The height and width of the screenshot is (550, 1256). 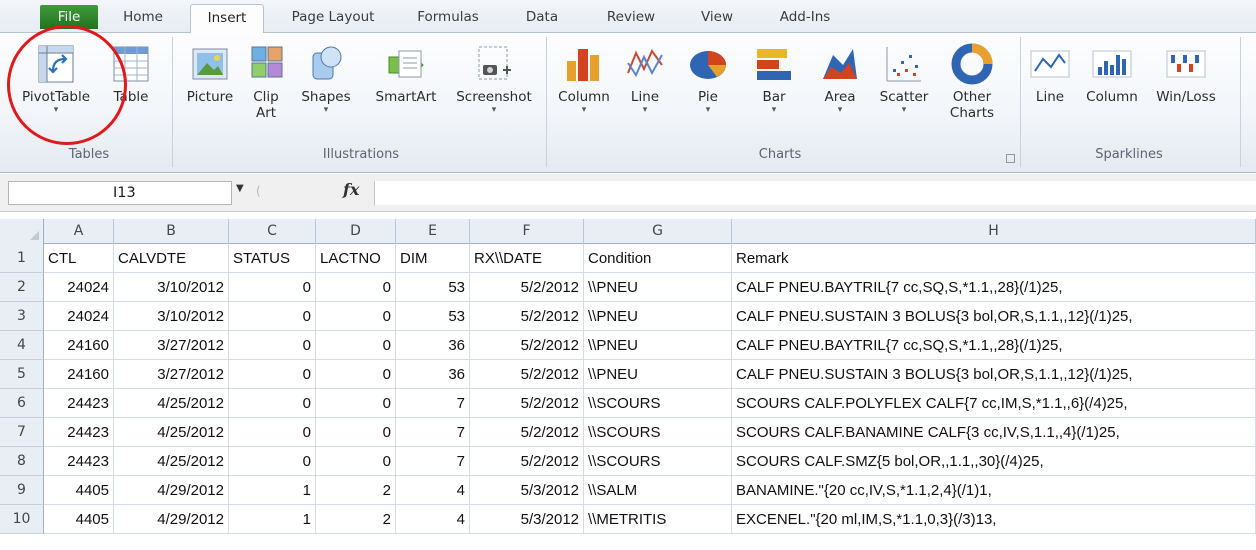 What do you see at coordinates (542, 18) in the screenshot?
I see `tab-data: Data` at bounding box center [542, 18].